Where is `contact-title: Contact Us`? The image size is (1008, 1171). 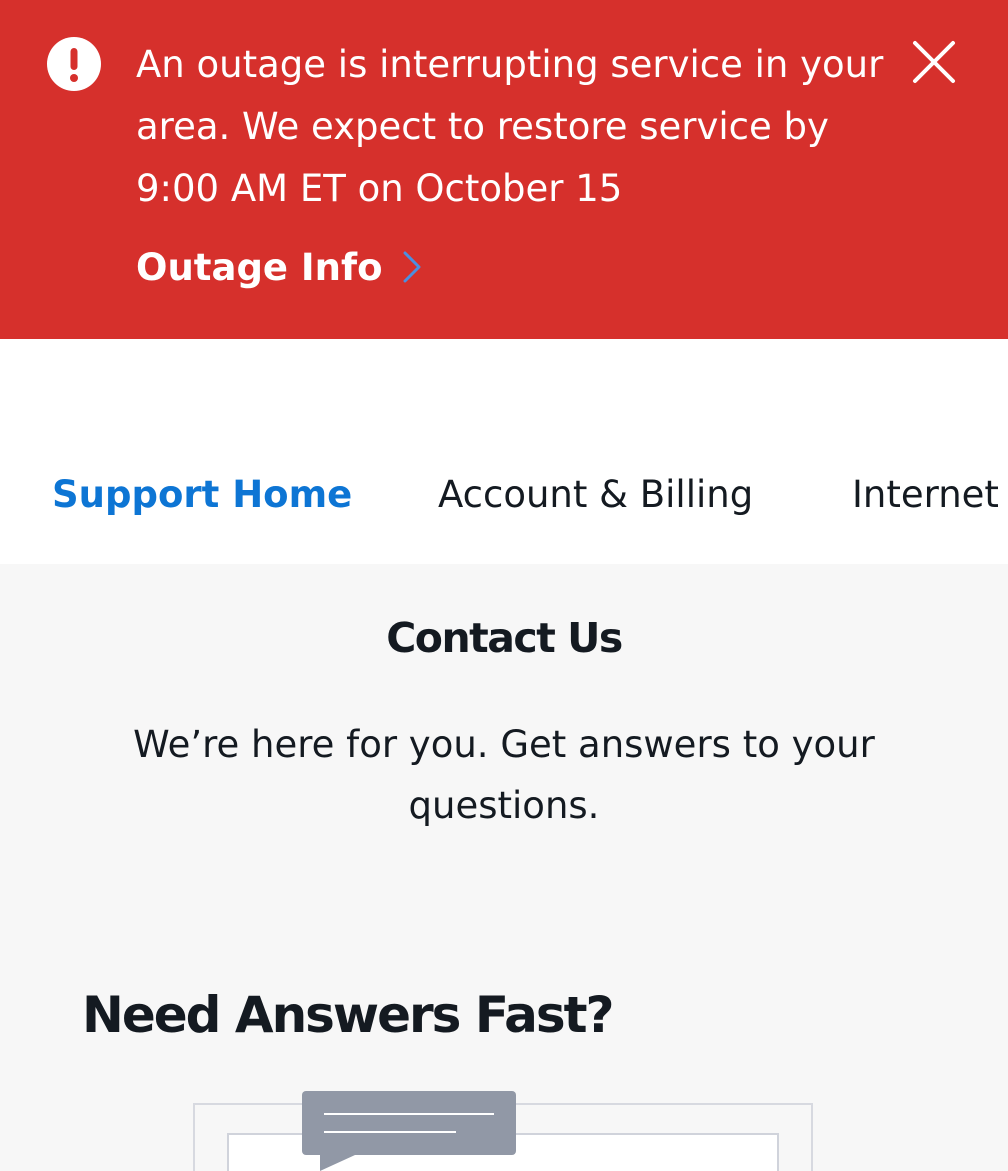 contact-title: Contact Us is located at coordinates (504, 638).